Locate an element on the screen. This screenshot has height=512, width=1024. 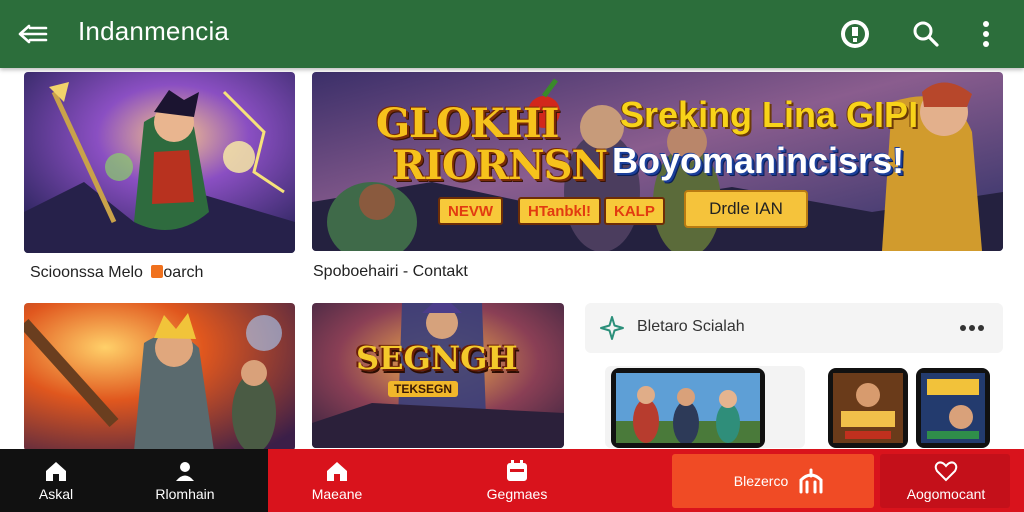
featured-panel: Bletaro Scialah is located at coordinates (794, 328).